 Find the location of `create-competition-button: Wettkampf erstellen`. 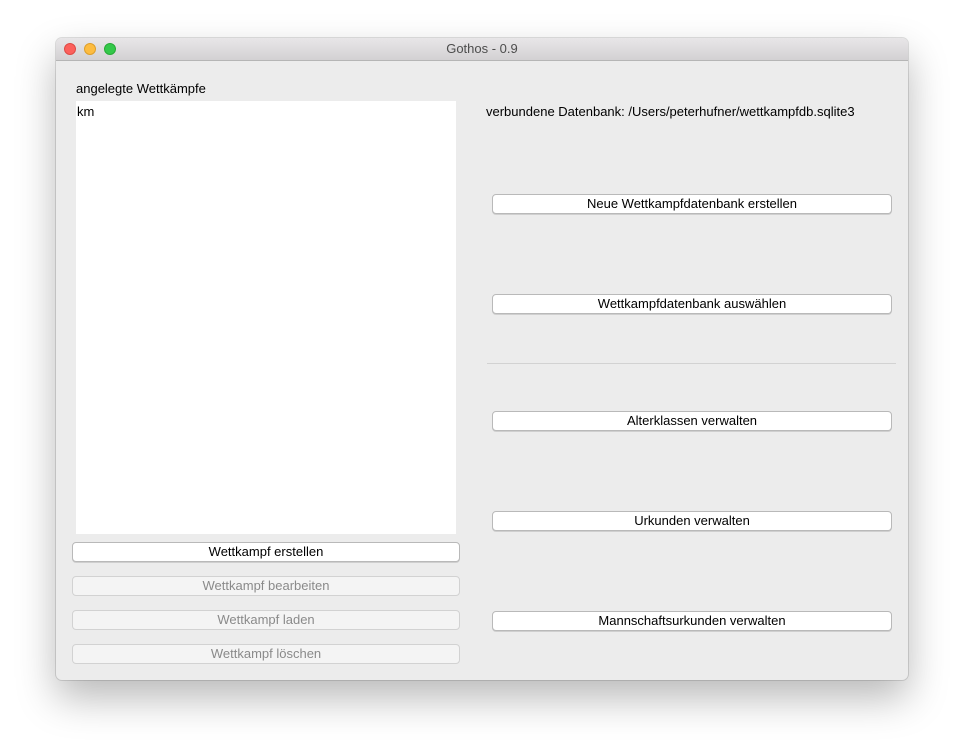

create-competition-button: Wettkampf erstellen is located at coordinates (266, 552).